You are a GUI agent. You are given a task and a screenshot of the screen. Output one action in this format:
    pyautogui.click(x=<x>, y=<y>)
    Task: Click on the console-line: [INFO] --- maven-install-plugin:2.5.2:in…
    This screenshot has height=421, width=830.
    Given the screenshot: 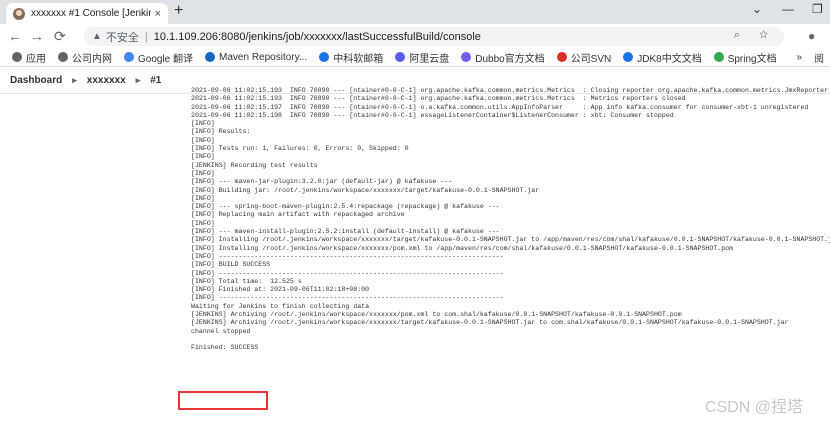 What is the action you would take?
    pyautogui.click(x=345, y=232)
    